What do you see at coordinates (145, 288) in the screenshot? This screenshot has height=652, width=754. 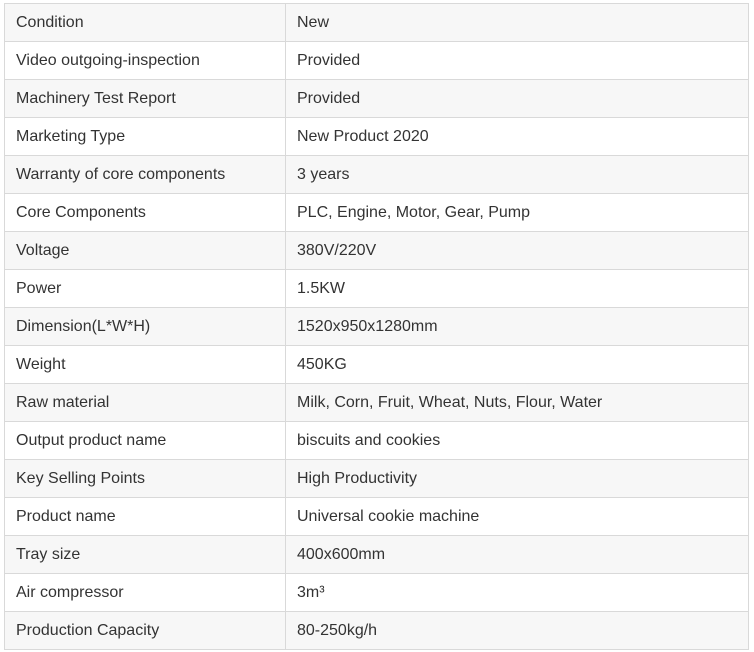 I see `spec-label: Power` at bounding box center [145, 288].